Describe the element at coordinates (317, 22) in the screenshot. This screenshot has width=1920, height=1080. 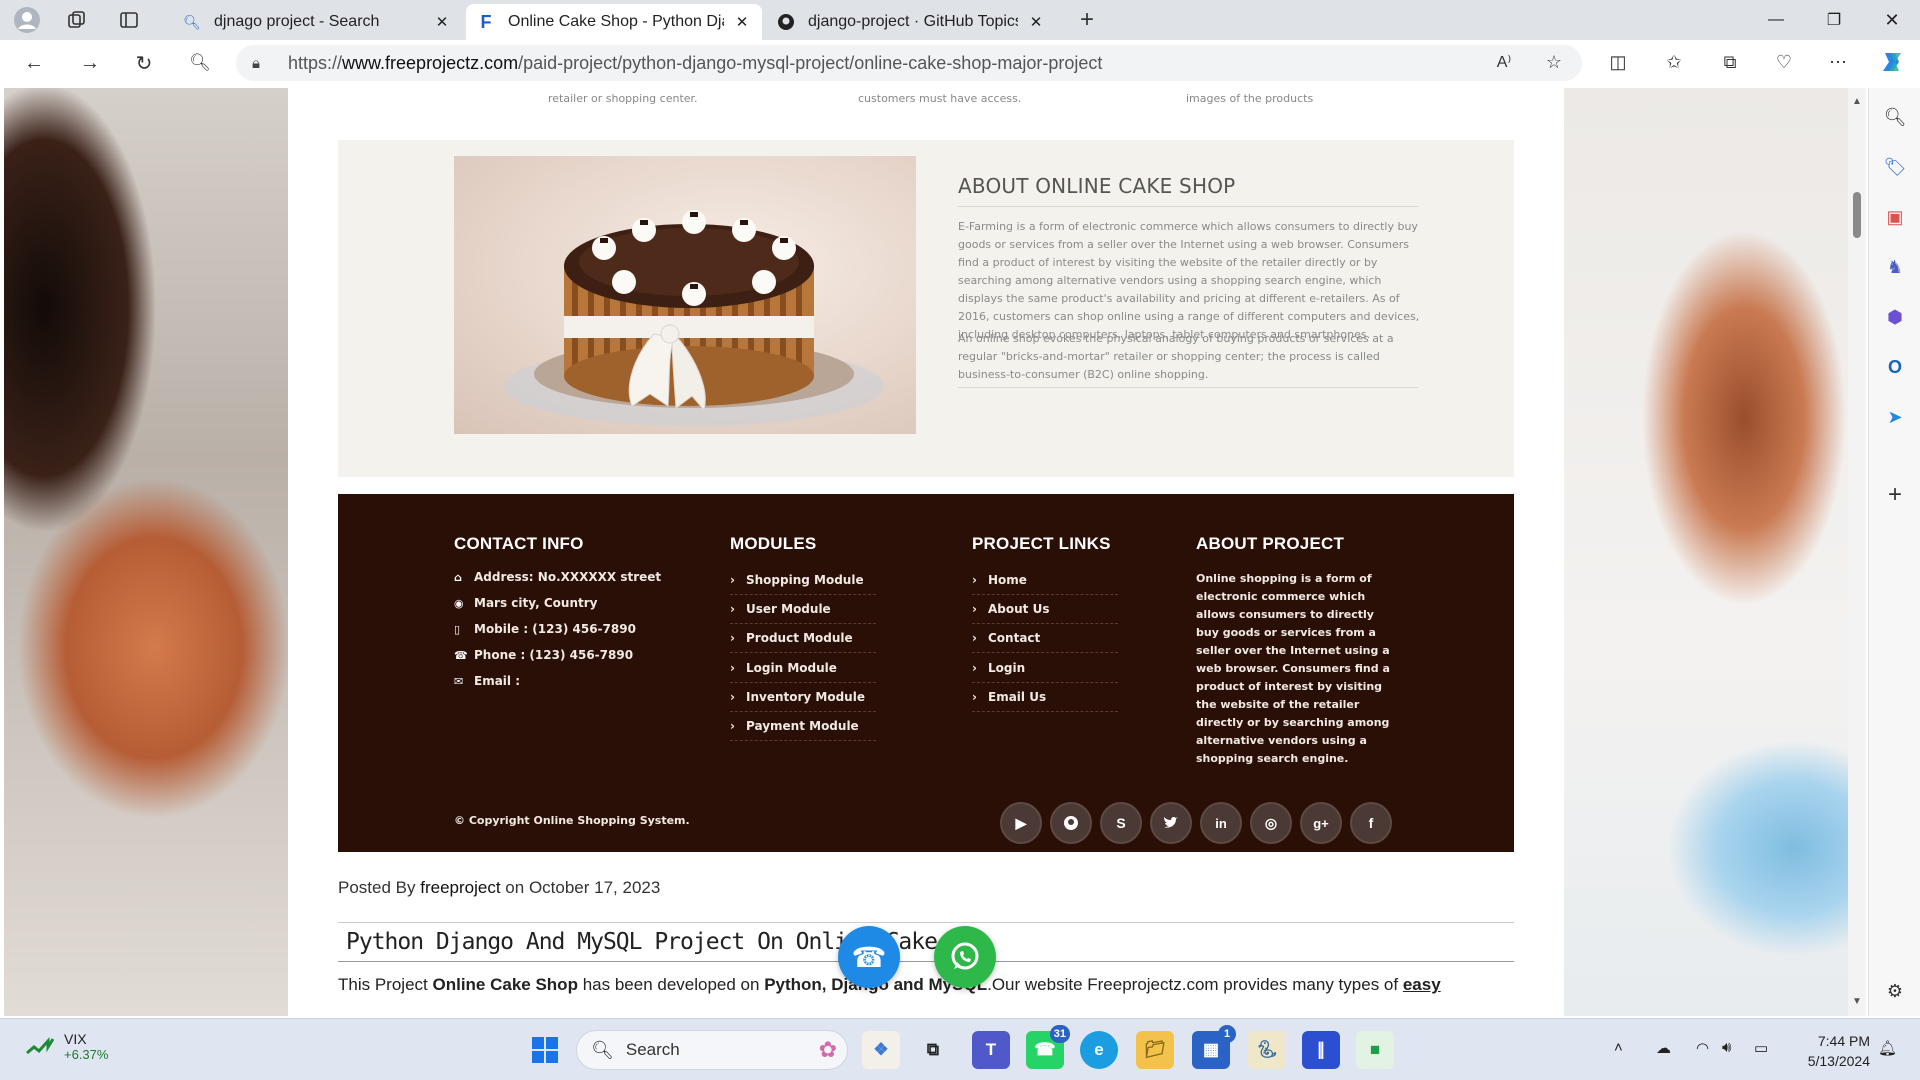
I see `tab-bing-search: 🔍︎ djnago project - Search ✕` at that location.